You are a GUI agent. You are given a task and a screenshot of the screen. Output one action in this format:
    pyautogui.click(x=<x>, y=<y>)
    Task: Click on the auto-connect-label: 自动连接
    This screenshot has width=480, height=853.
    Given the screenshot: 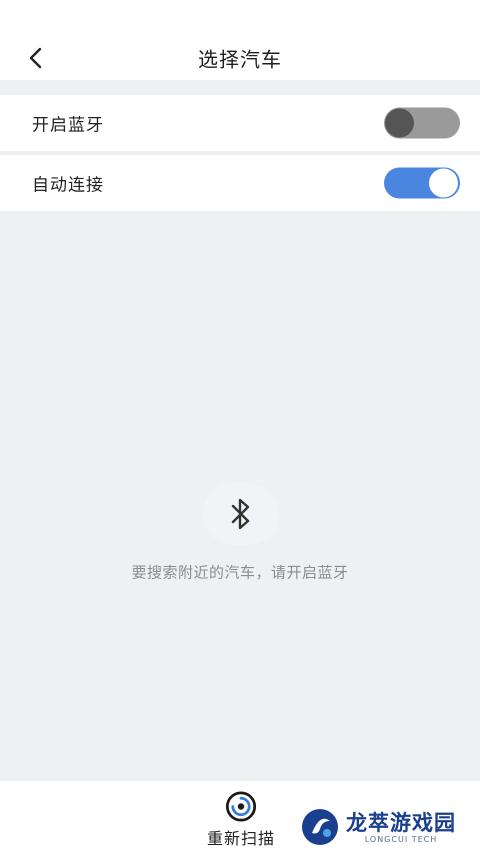 What is the action you would take?
    pyautogui.click(x=68, y=185)
    